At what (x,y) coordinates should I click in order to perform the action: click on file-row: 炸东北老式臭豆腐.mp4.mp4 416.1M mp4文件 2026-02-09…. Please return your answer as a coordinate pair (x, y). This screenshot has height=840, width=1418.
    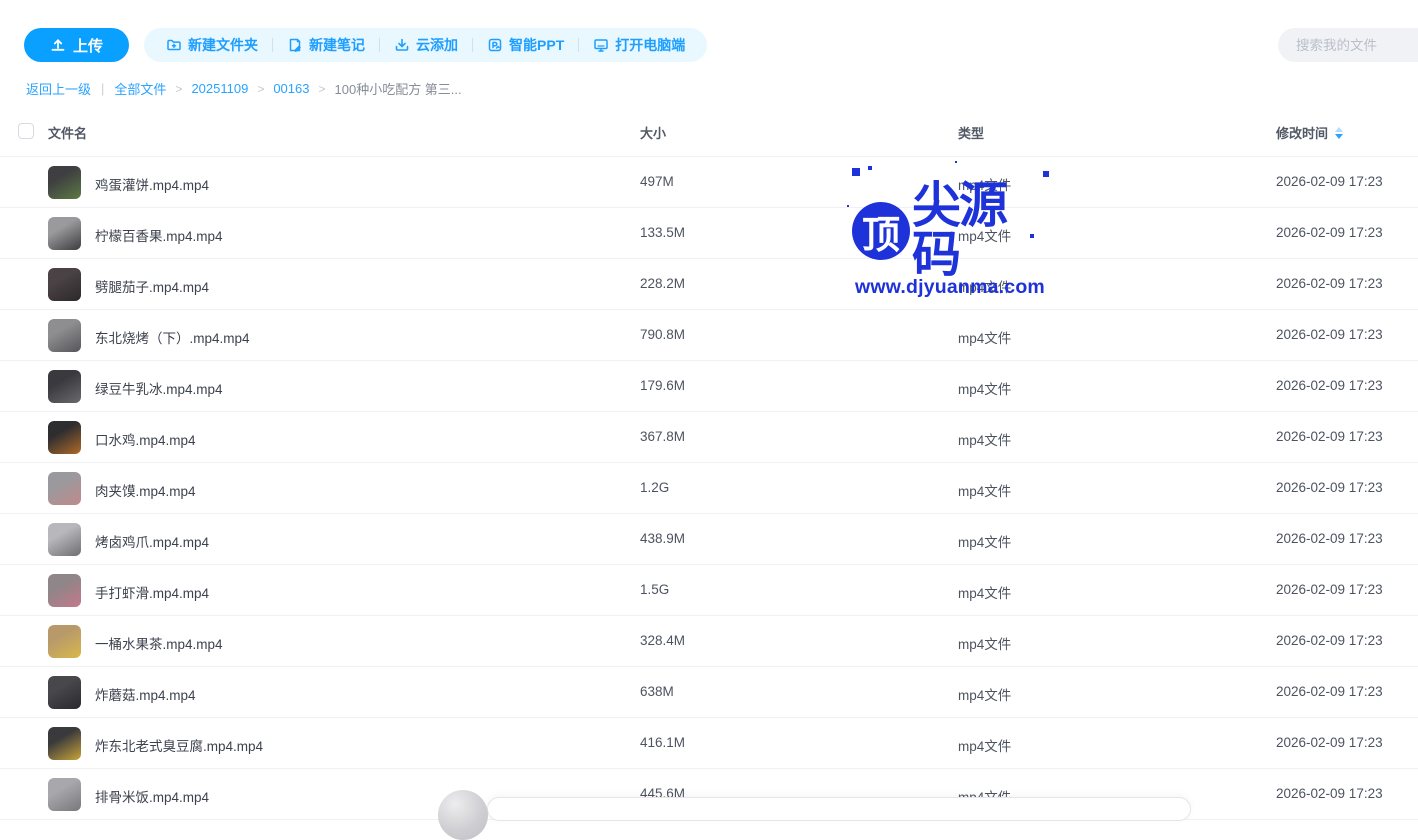
    Looking at the image, I should click on (709, 743).